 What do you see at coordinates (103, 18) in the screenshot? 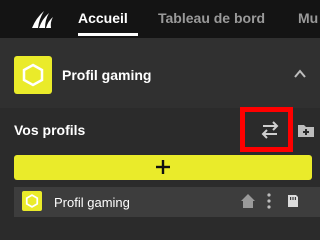
I see `tab-home: Accueil` at bounding box center [103, 18].